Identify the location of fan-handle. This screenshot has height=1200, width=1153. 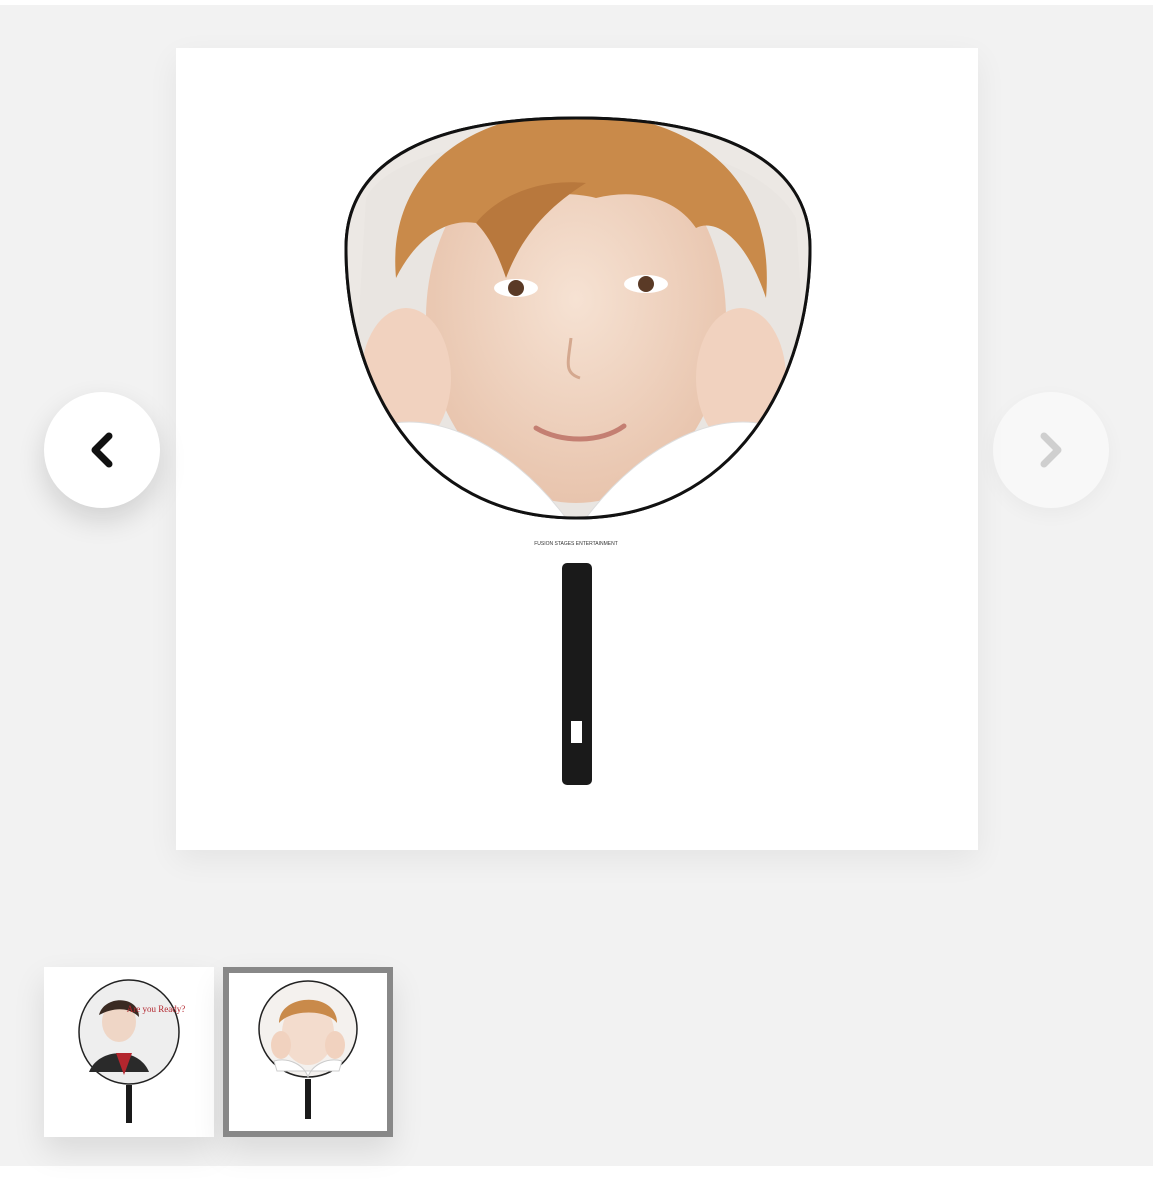
(577, 674).